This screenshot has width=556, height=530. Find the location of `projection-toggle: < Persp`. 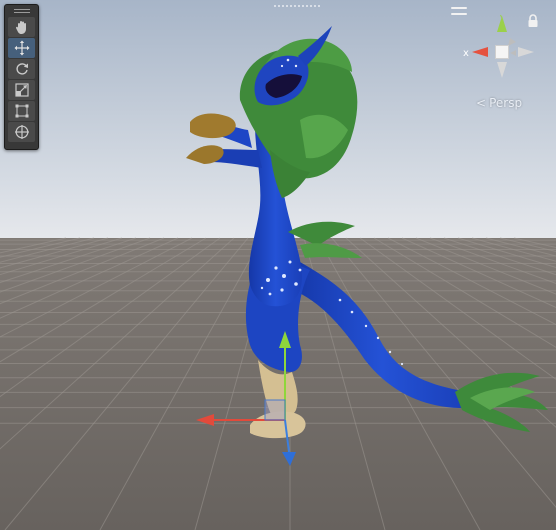

projection-toggle: < Persp is located at coordinates (499, 103).